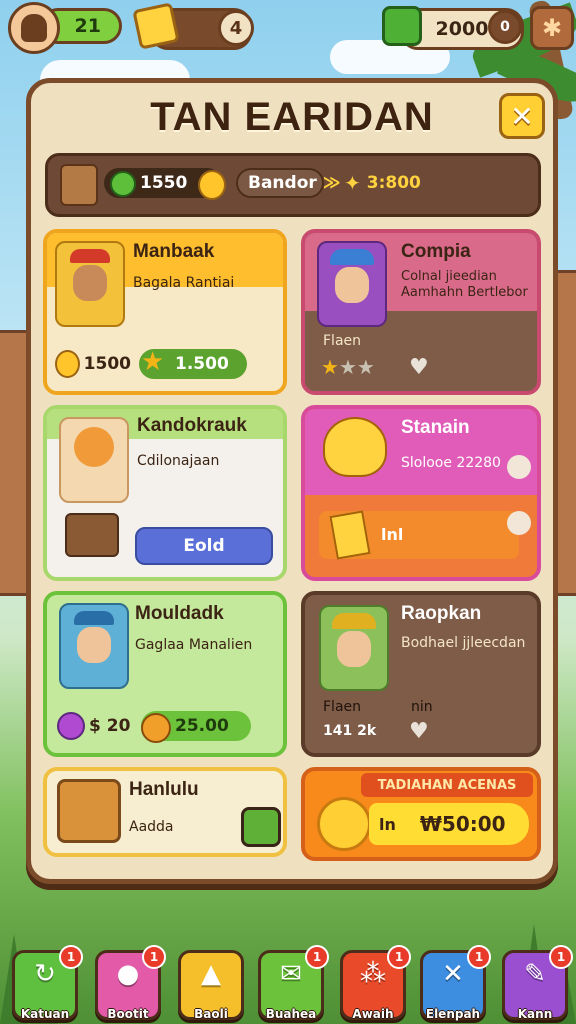  What do you see at coordinates (164, 183) in the screenshot?
I see `balance-value: 1550` at bounding box center [164, 183].